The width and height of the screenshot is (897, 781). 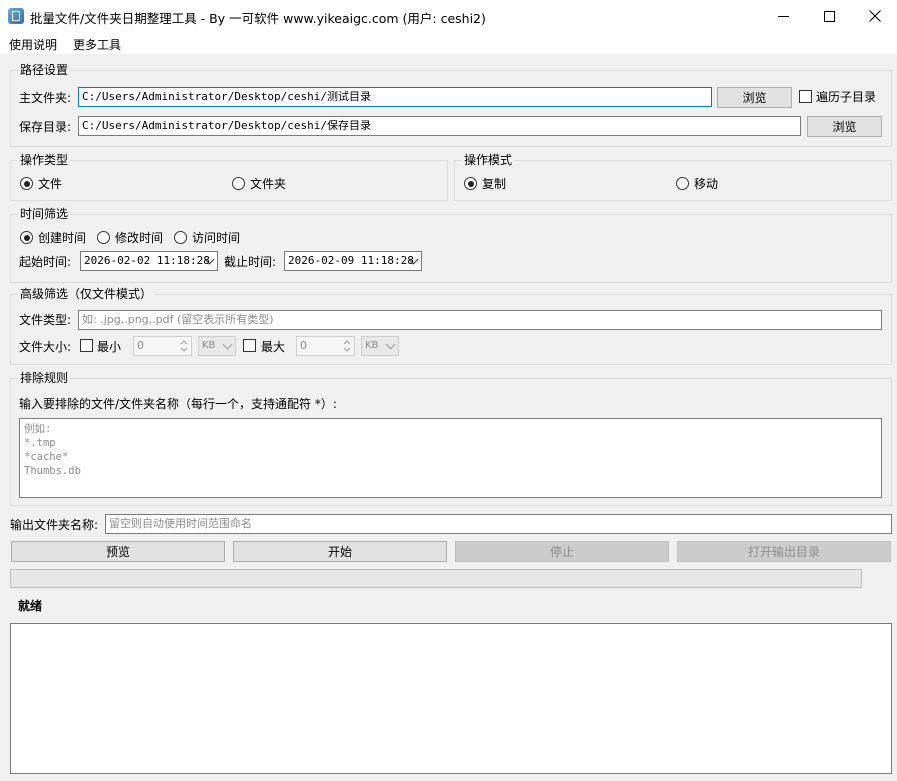 I want to click on radio-modified-time-label: 修改时间, so click(x=139, y=238).